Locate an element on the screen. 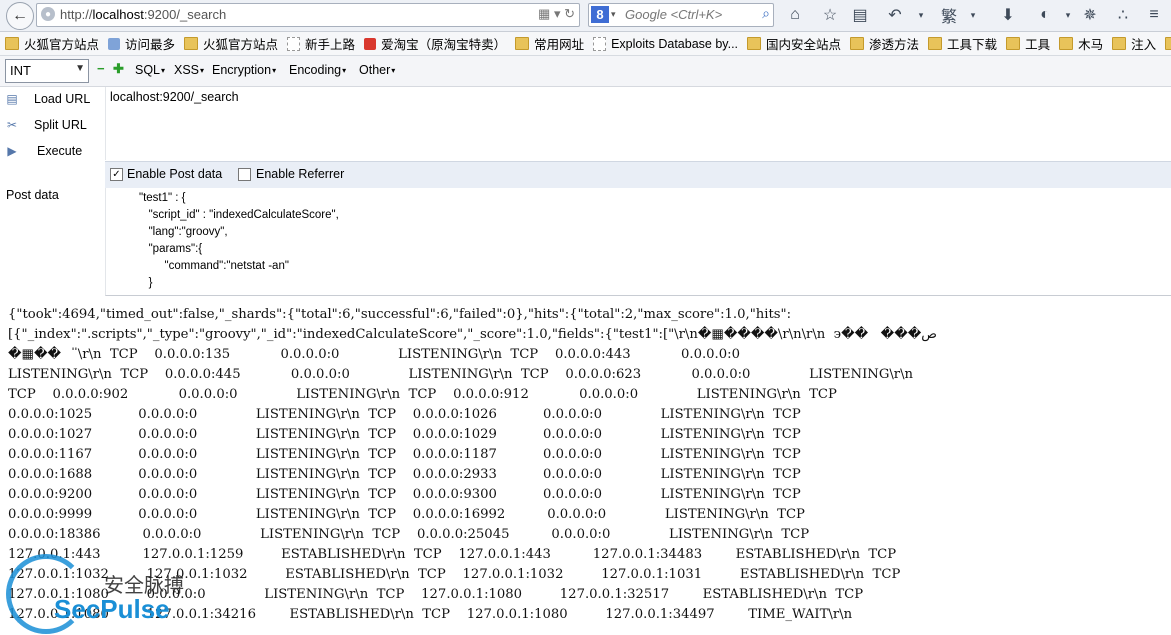 The width and height of the screenshot is (1171, 635). menu-encoding: Encoding▾ is located at coordinates (317, 70).